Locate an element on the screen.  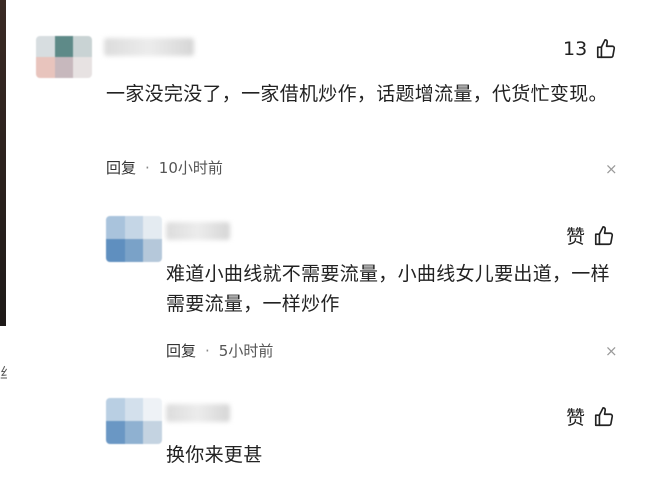
like-button: 13 is located at coordinates (590, 49).